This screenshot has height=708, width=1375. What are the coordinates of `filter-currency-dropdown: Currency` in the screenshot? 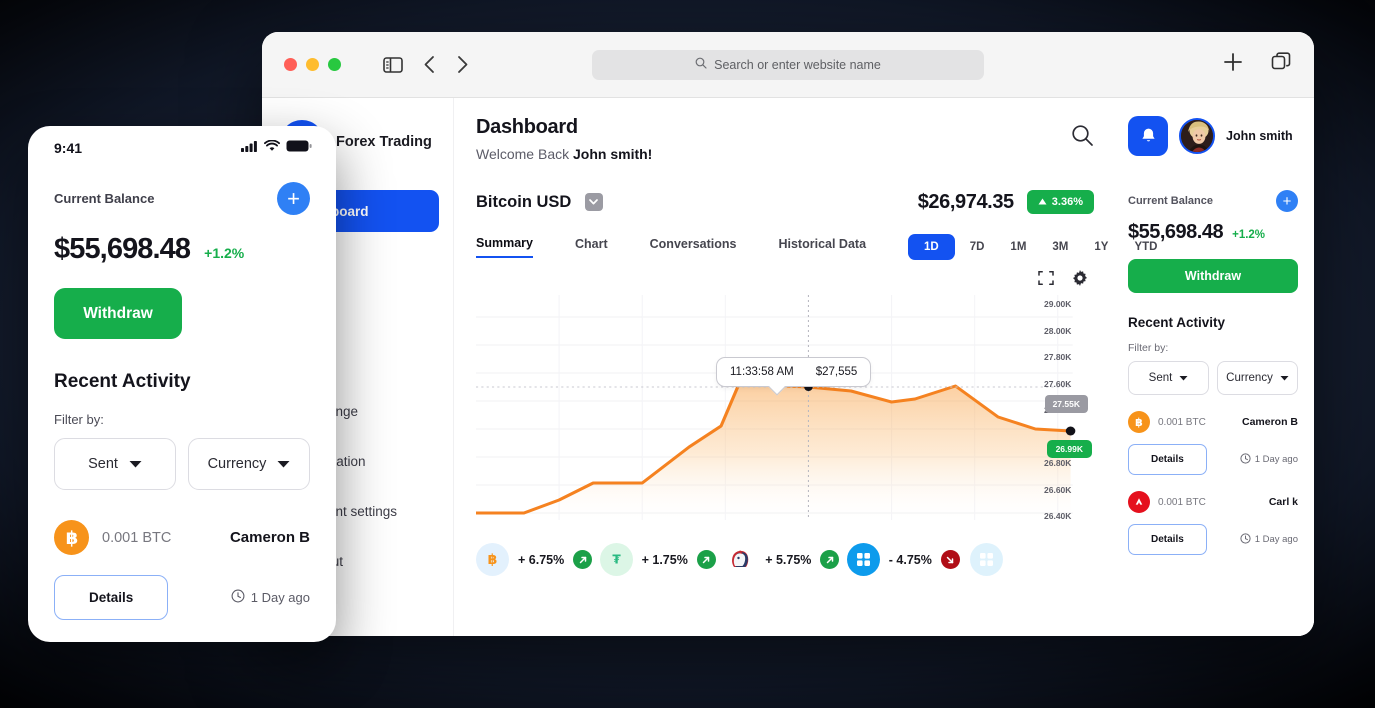 It's located at (1257, 378).